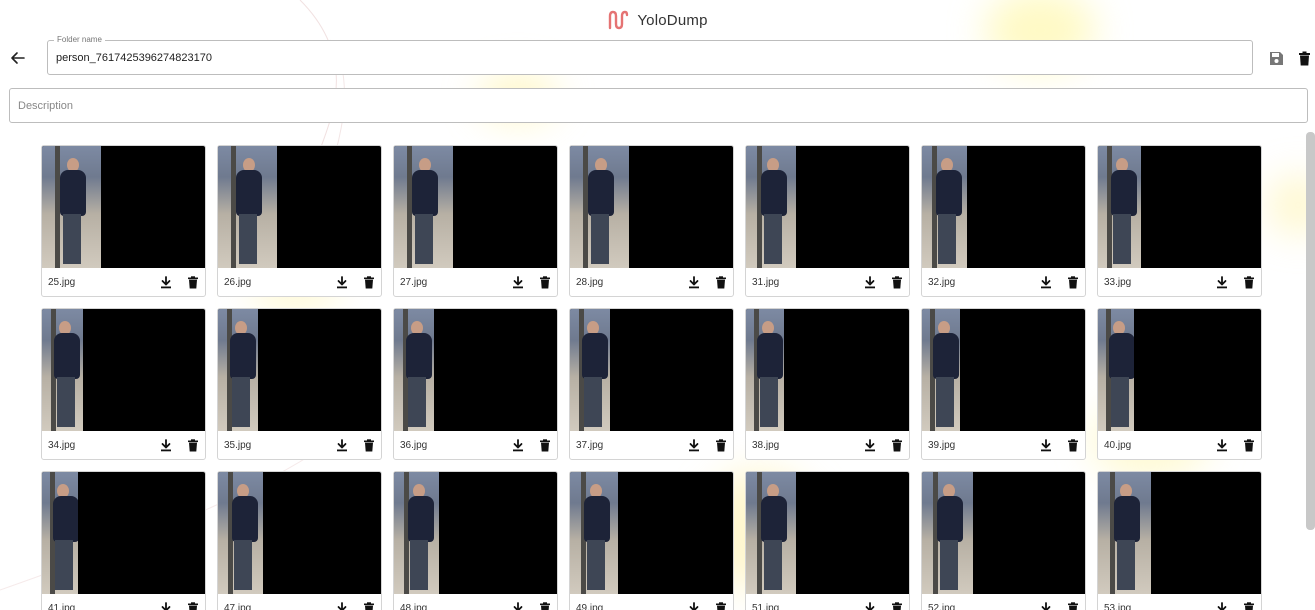  Describe the element at coordinates (618, 20) in the screenshot. I see `yolodump-logo-icon` at that location.